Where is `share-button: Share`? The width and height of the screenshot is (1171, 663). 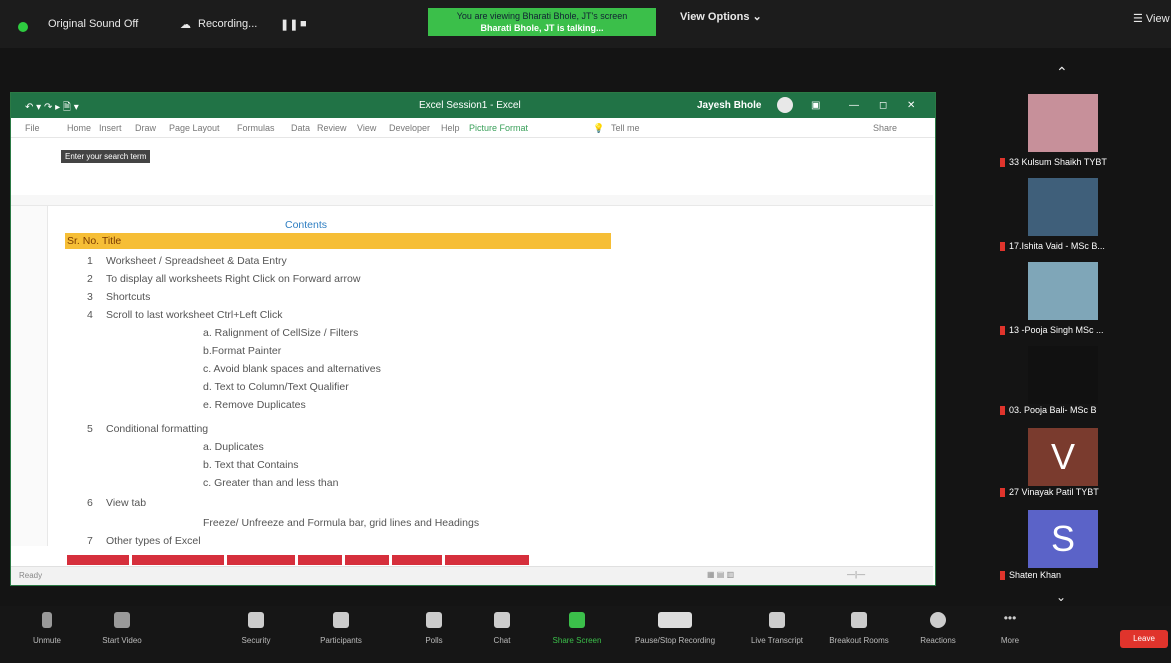
share-button: Share is located at coordinates (885, 128).